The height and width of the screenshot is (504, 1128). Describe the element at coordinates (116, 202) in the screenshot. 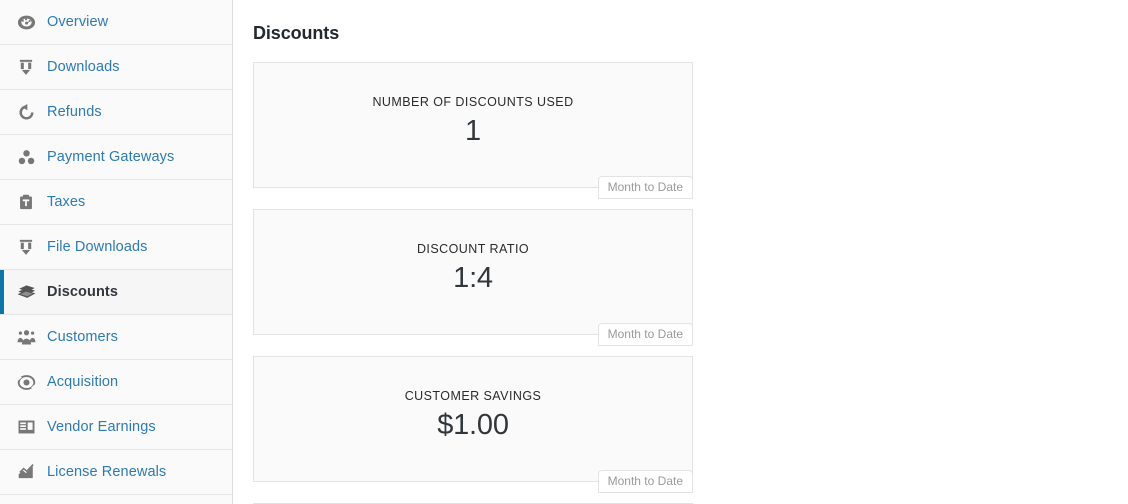

I see `sidebar-item-taxes: Taxes` at that location.